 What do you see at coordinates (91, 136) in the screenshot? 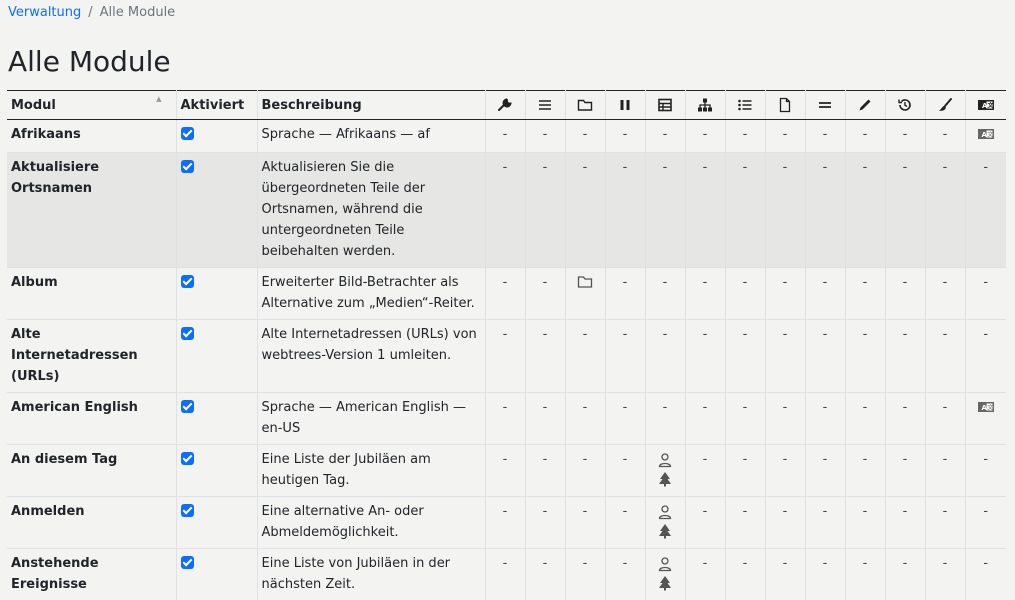
I see `module-name: Afrikaans` at bounding box center [91, 136].